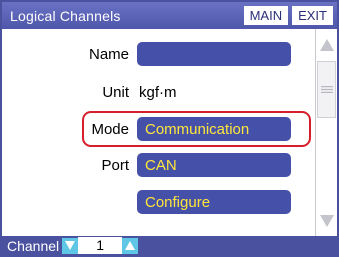  I want to click on channel-up-button, so click(130, 245).